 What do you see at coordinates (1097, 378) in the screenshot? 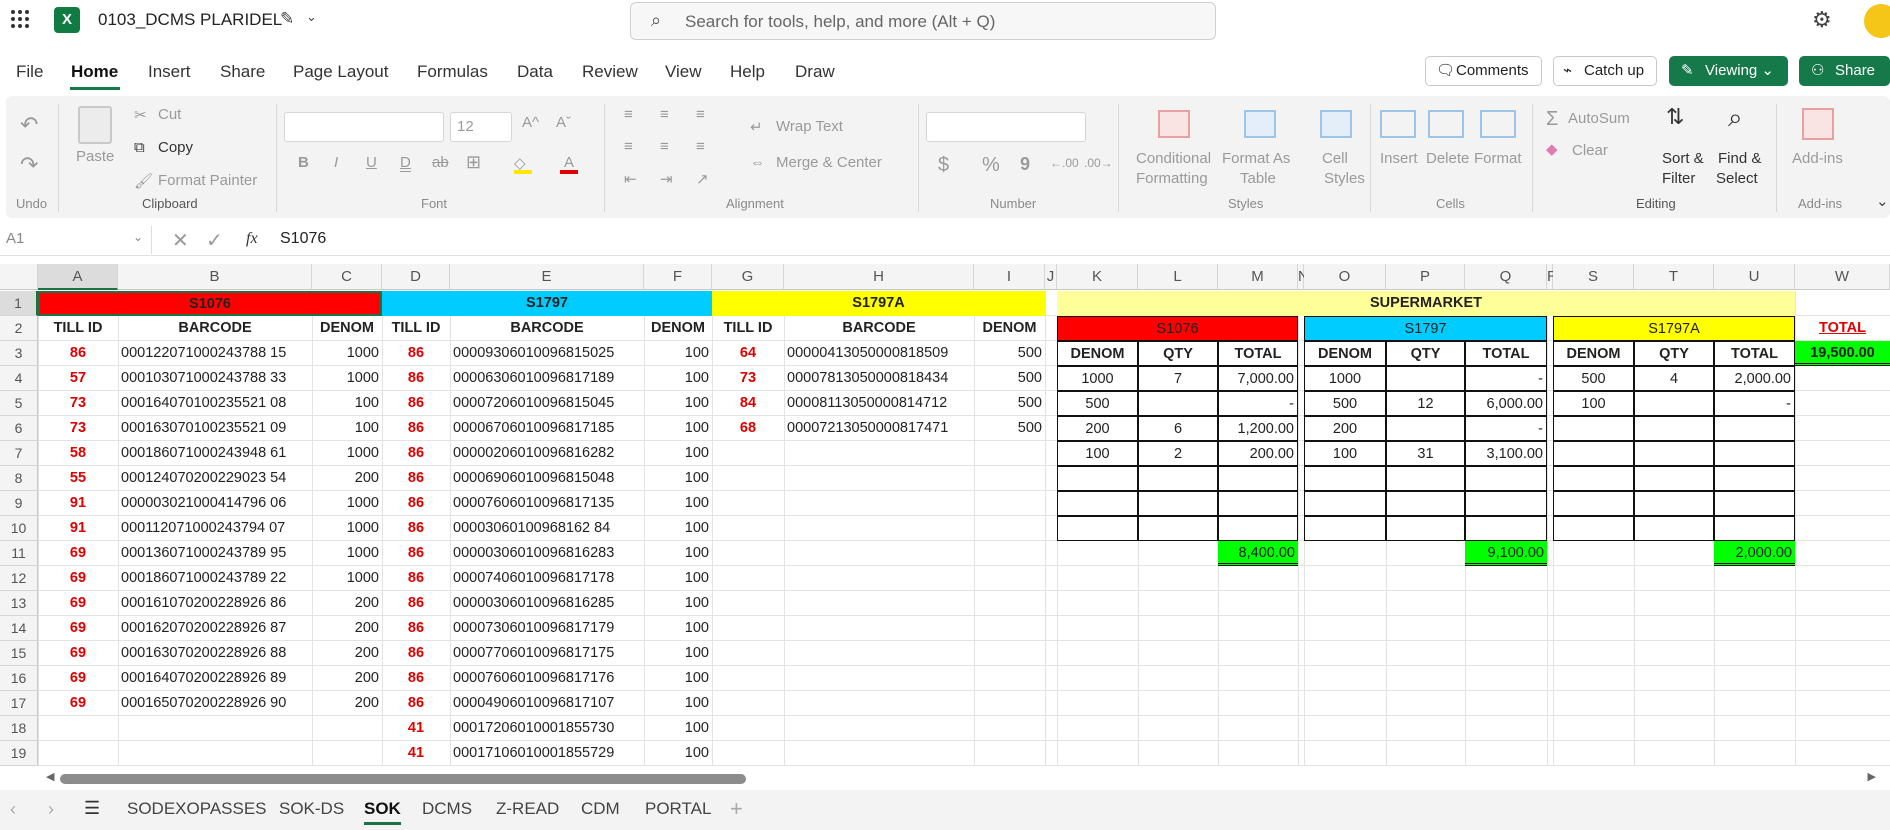
I see `sm-cell: 1000` at bounding box center [1097, 378].